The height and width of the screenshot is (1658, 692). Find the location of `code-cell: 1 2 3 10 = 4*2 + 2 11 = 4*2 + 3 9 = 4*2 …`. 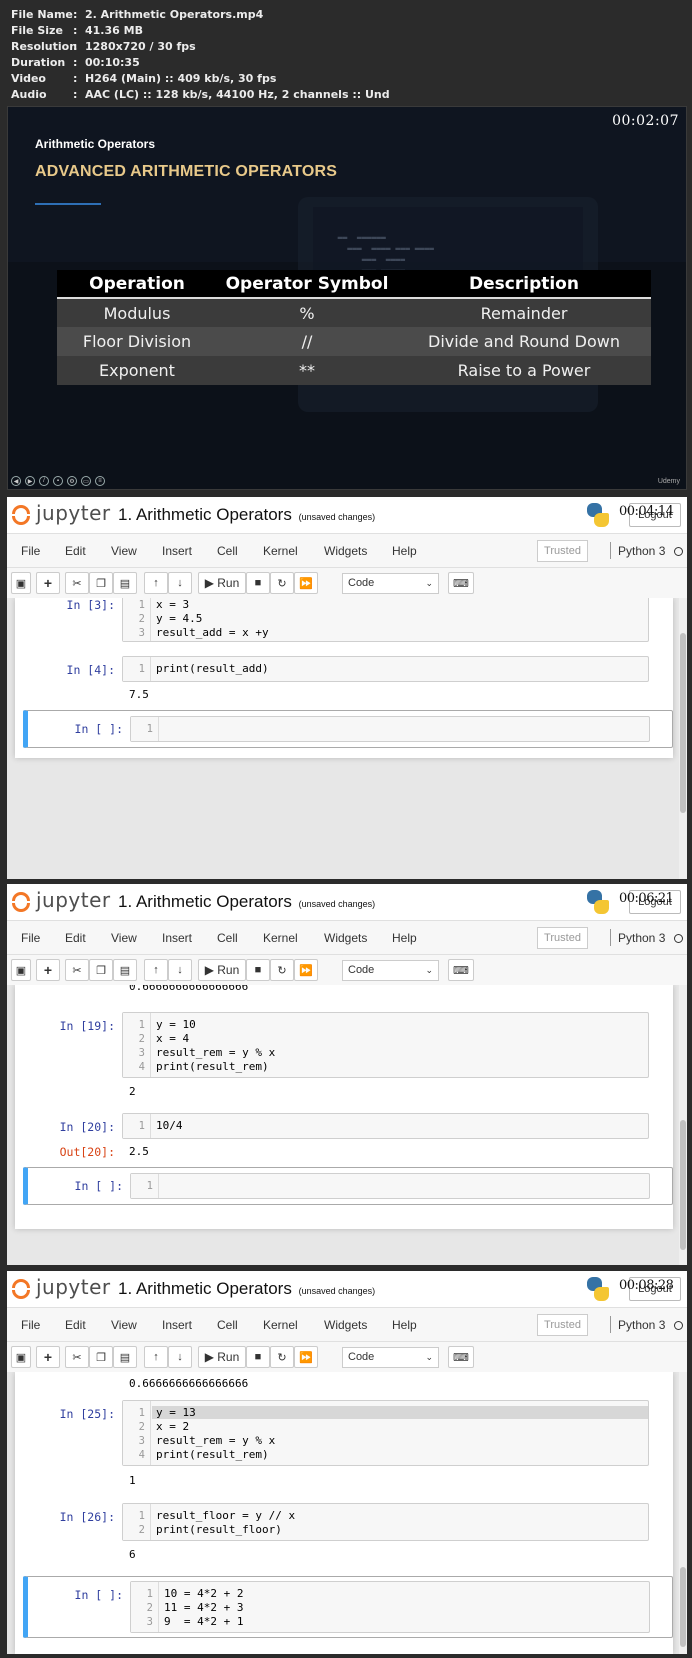

code-cell: 1 2 3 10 = 4*2 + 2 11 = 4*2 + 3 9 = 4*2 … is located at coordinates (390, 1607).